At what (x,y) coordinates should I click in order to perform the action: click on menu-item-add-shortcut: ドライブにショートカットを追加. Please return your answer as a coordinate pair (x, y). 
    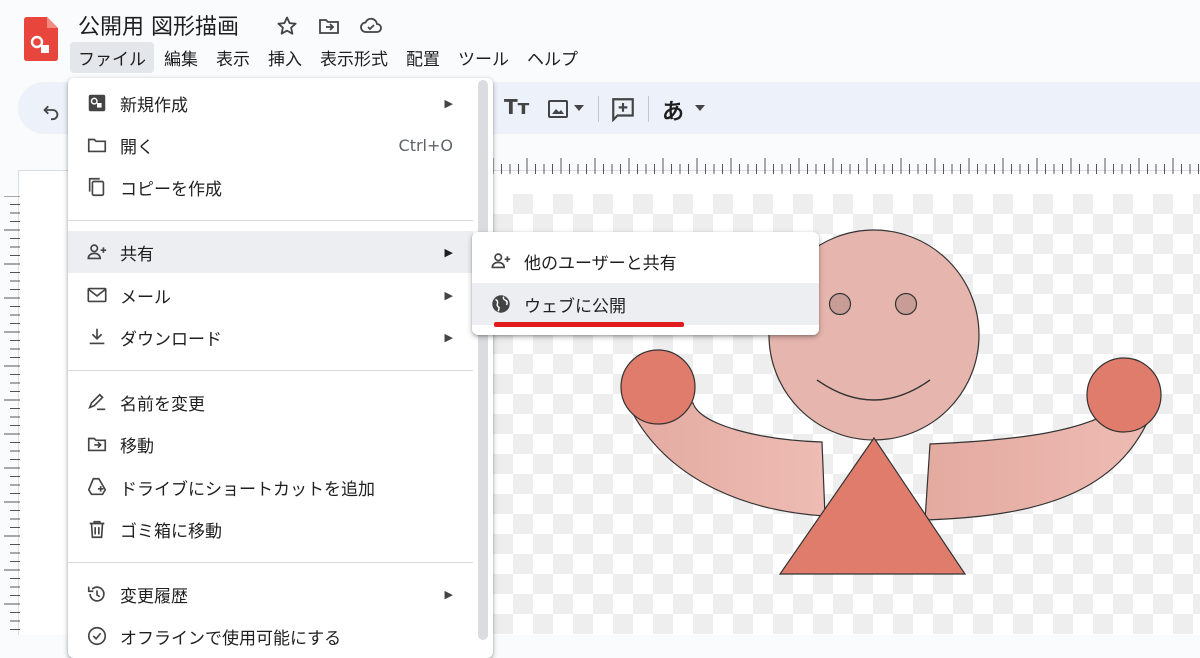
    Looking at the image, I should click on (270, 487).